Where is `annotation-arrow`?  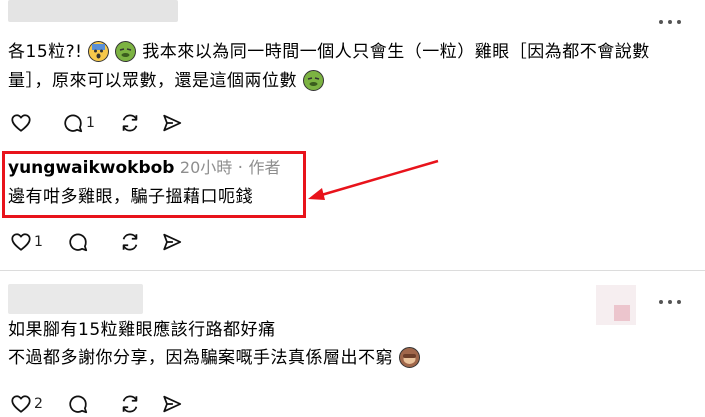
annotation-arrow is located at coordinates (373, 179).